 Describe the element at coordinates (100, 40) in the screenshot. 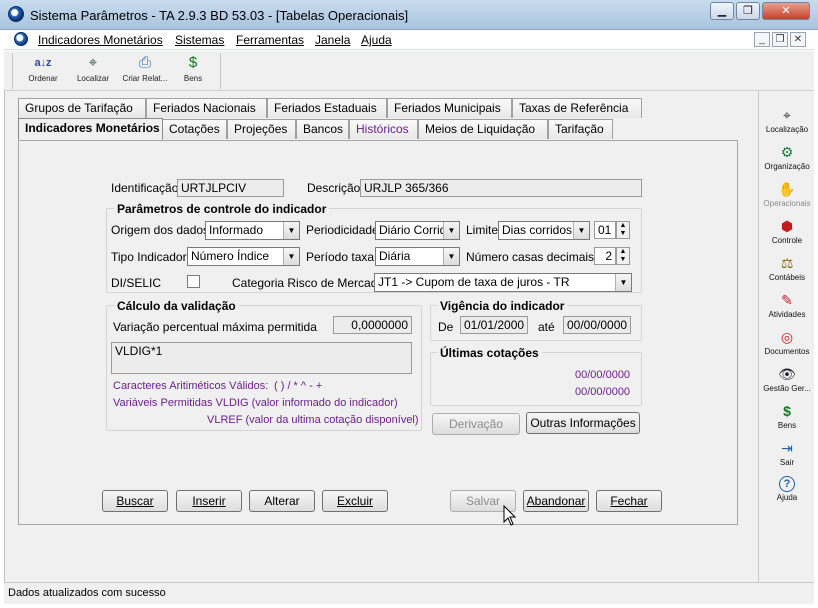

I see `menu-indicadores: Indicadores Monetários` at that location.